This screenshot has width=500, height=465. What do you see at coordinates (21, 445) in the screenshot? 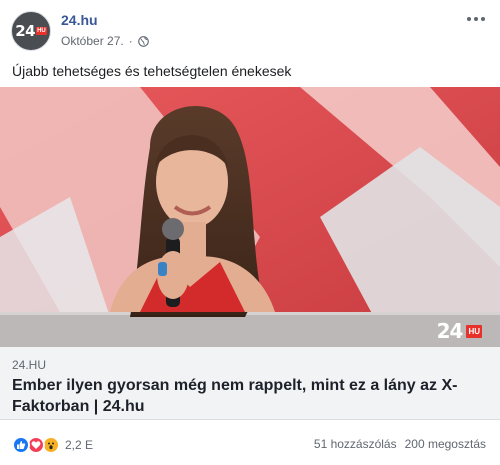
I see `like-icon` at bounding box center [21, 445].